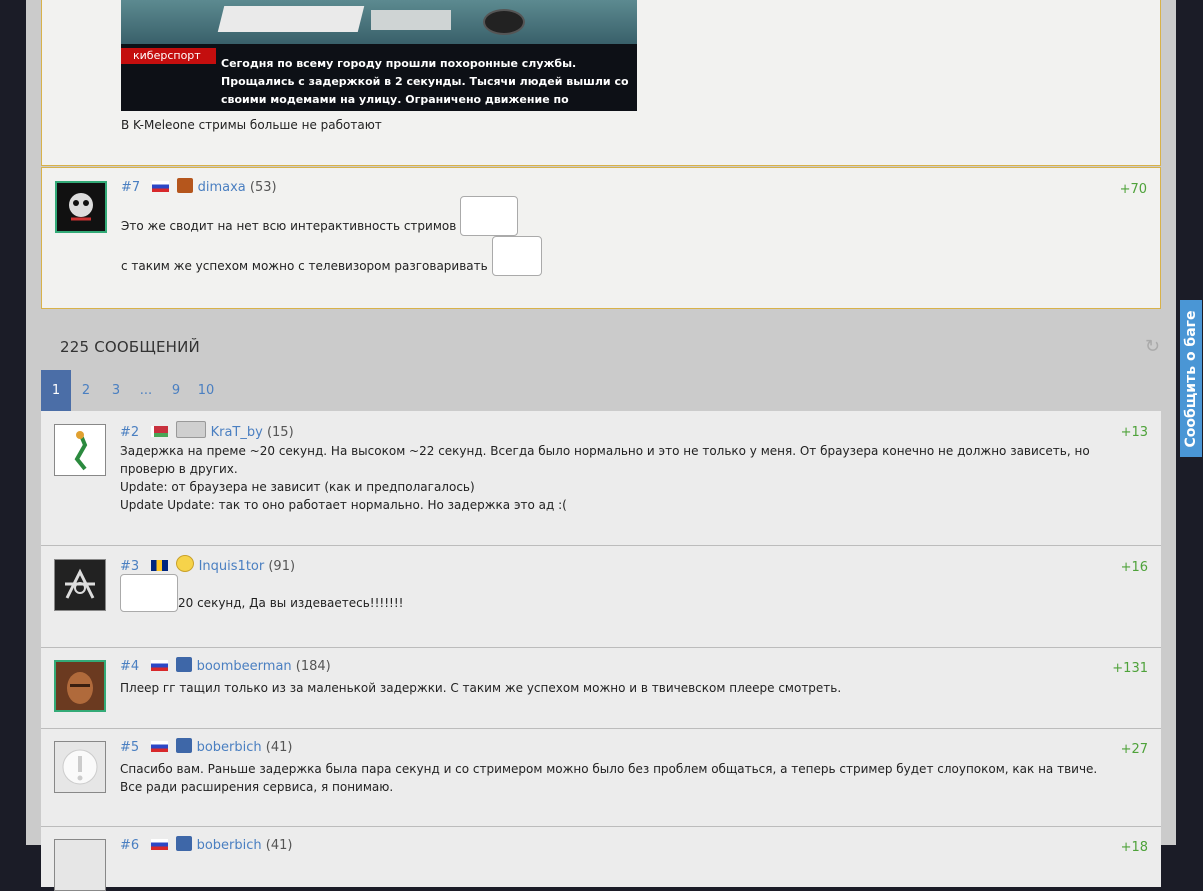  I want to click on post-count: (15), so click(280, 432).